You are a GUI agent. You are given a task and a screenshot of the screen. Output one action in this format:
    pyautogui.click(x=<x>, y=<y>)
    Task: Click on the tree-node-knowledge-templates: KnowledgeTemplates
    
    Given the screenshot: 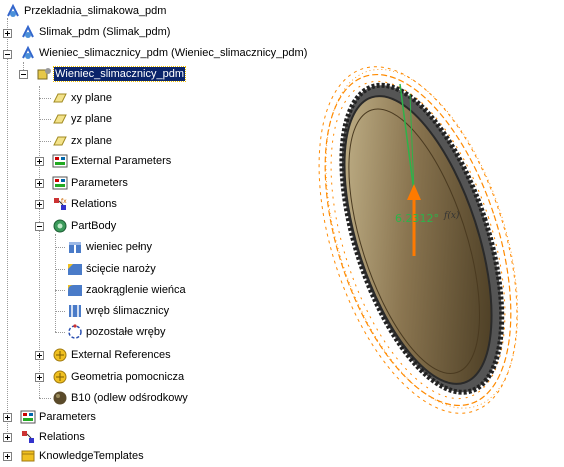 What is the action you would take?
    pyautogui.click(x=82, y=456)
    